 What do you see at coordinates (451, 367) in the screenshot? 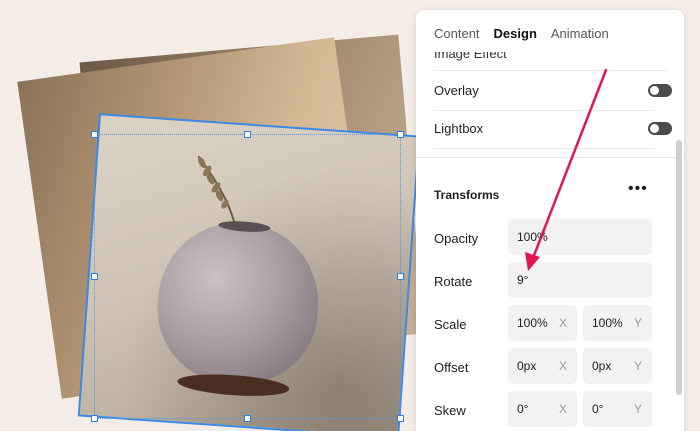
I see `offset-label: Offset` at bounding box center [451, 367].